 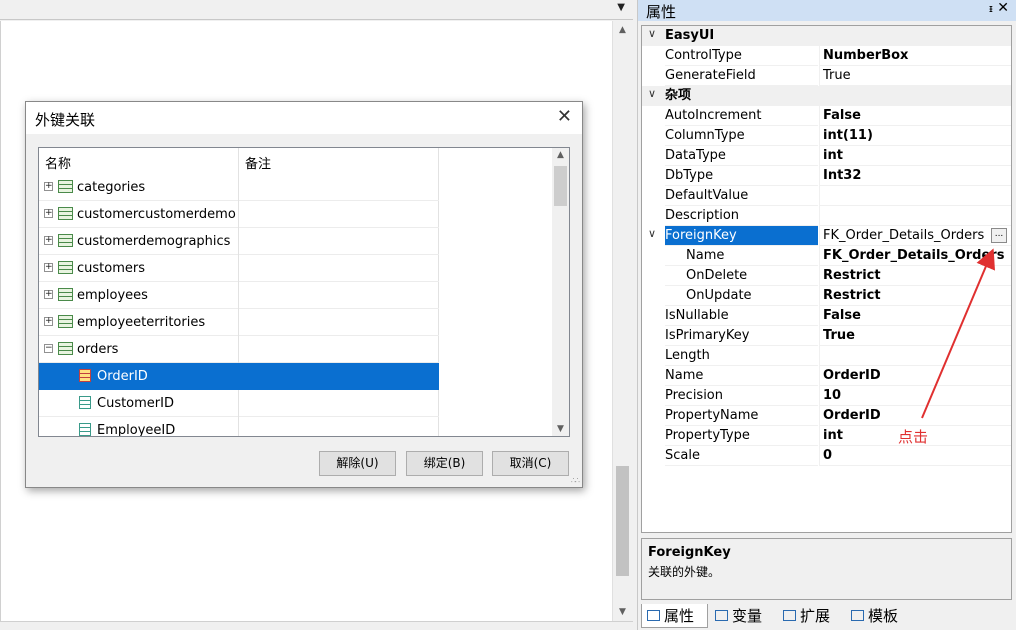 What do you see at coordinates (112, 295) in the screenshot?
I see `list-item-label: employees` at bounding box center [112, 295].